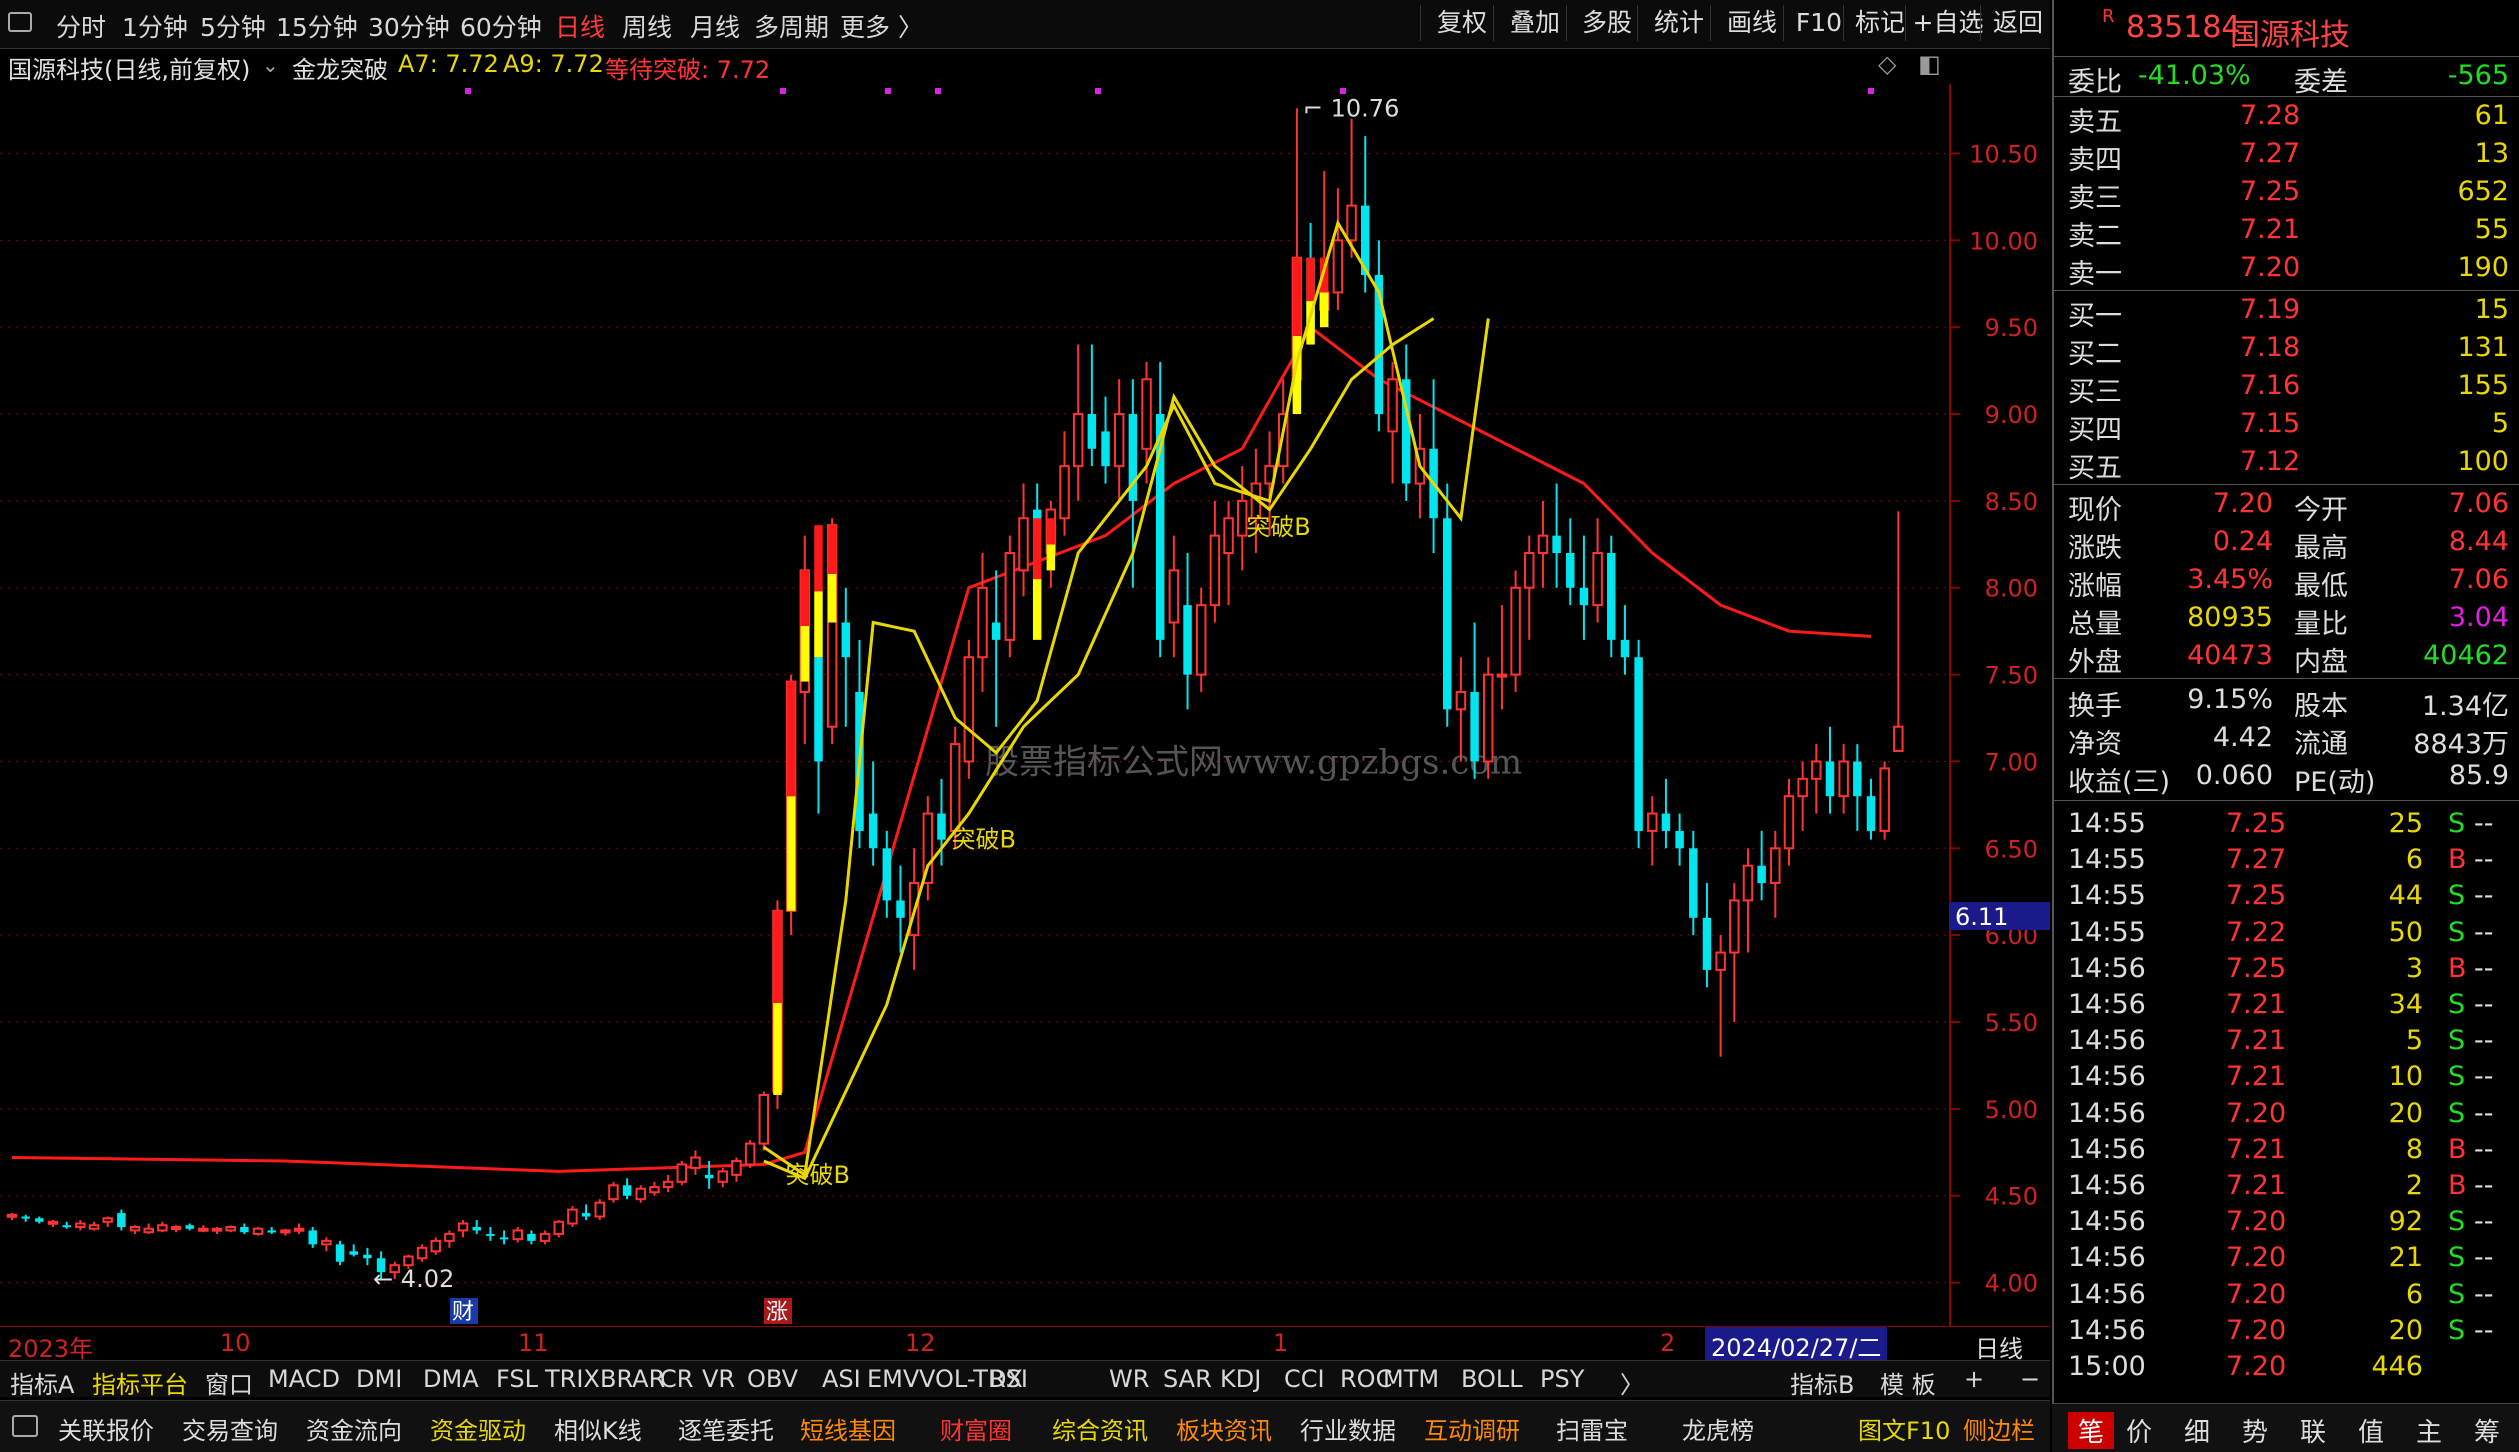 This screenshot has height=1452, width=2519. I want to click on function-button: 图文F10, so click(1904, 1428).